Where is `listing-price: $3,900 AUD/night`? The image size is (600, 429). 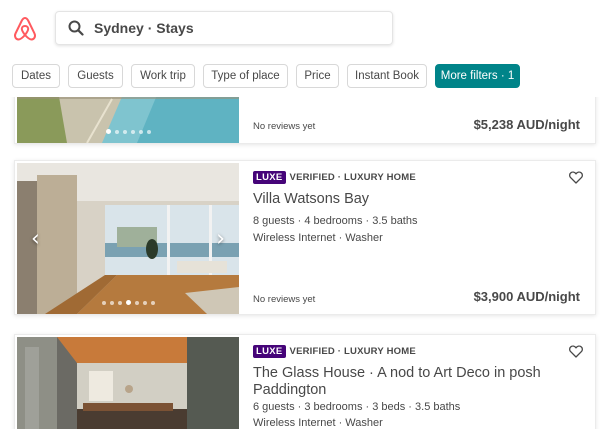
listing-price: $3,900 AUD/night is located at coordinates (526, 296).